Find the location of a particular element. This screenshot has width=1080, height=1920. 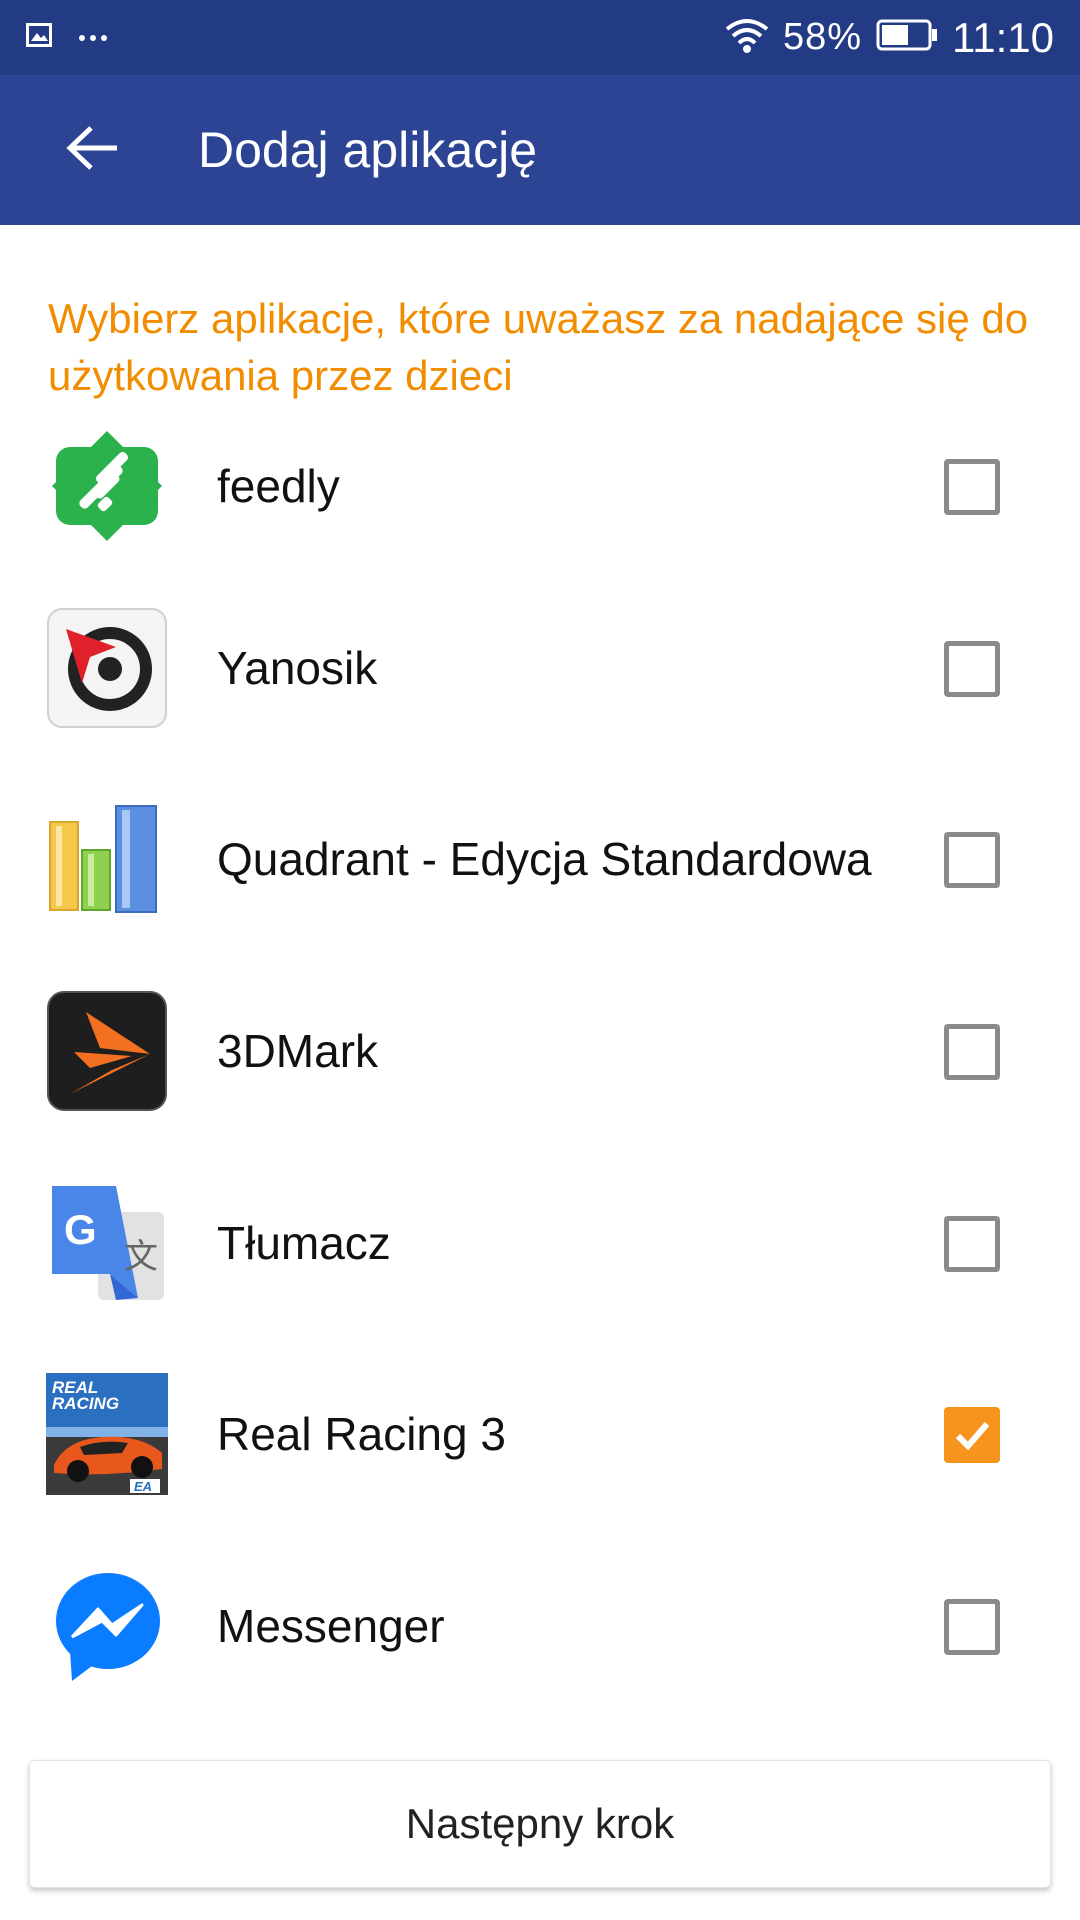

app-name: Tłumacz is located at coordinates (304, 1243).